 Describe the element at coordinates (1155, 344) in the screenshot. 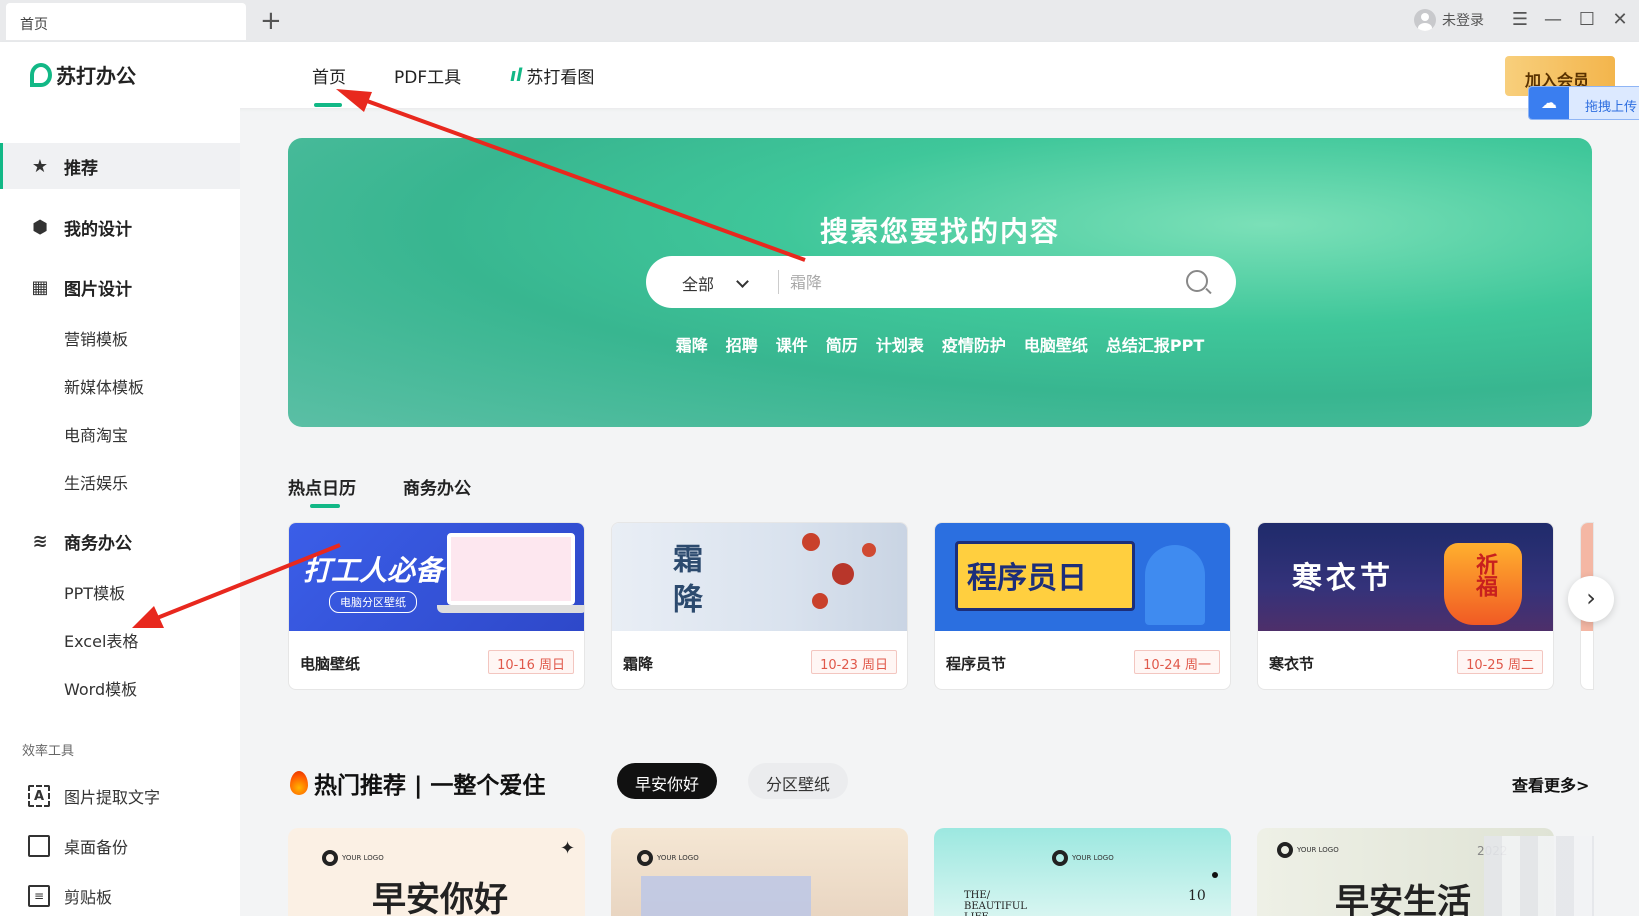

I see `hot-tag: 总结汇报PPT` at that location.